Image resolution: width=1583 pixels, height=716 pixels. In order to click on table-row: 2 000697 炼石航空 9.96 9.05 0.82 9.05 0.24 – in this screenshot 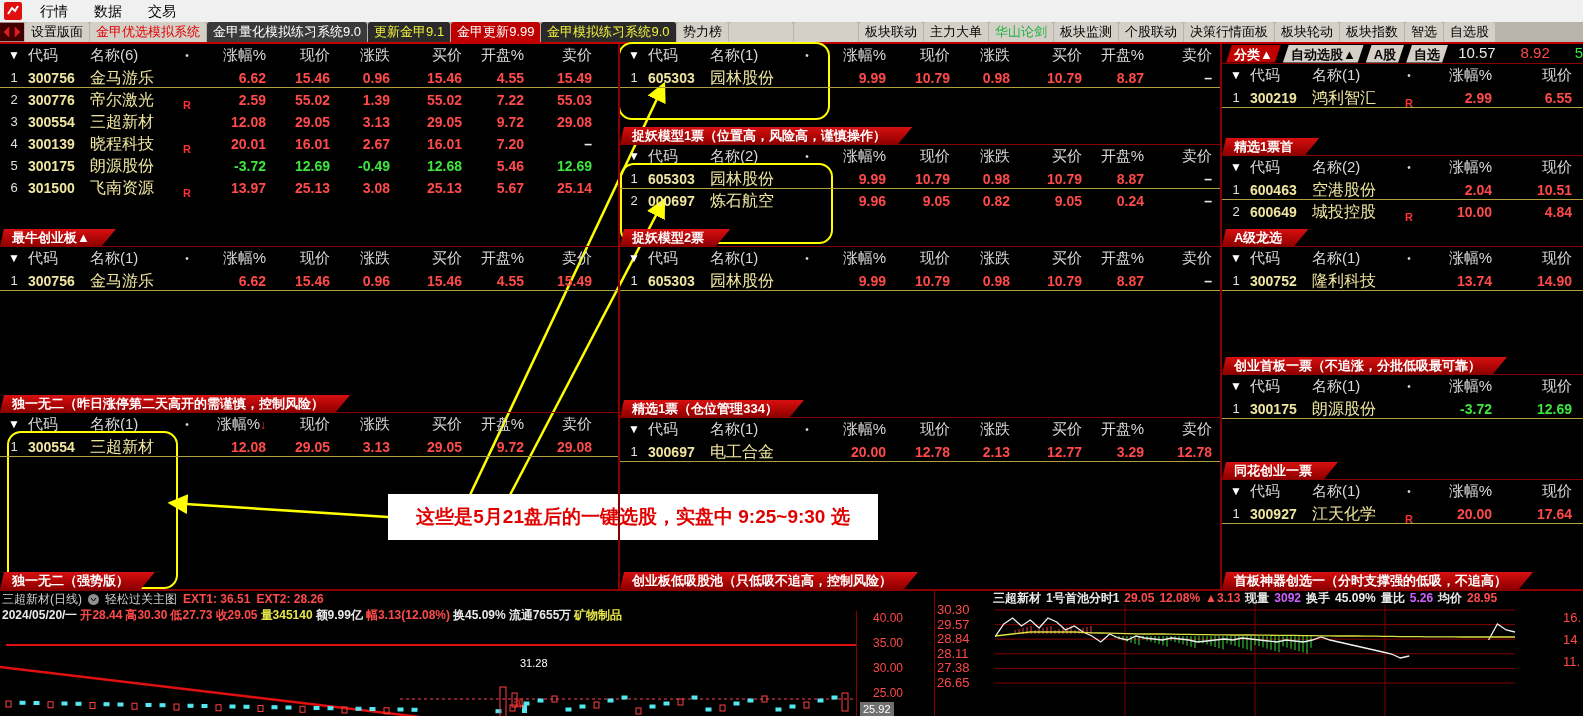, I will do `click(920, 200)`.